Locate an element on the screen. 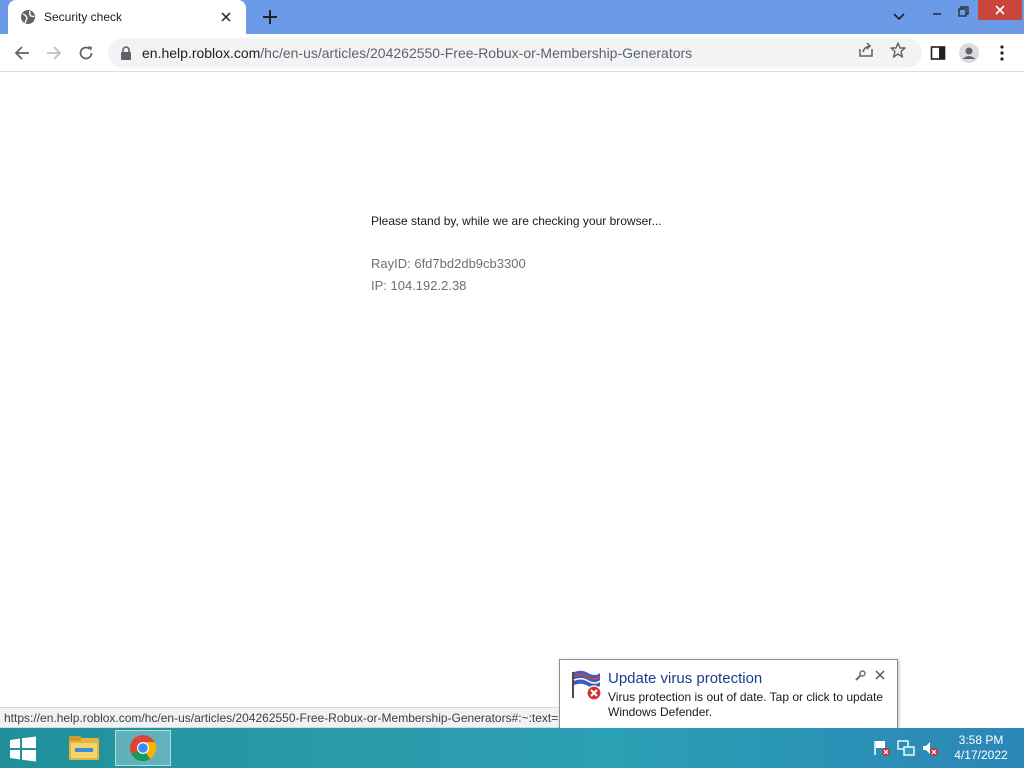 The image size is (1024, 768). close-window-button is located at coordinates (1000, 10).